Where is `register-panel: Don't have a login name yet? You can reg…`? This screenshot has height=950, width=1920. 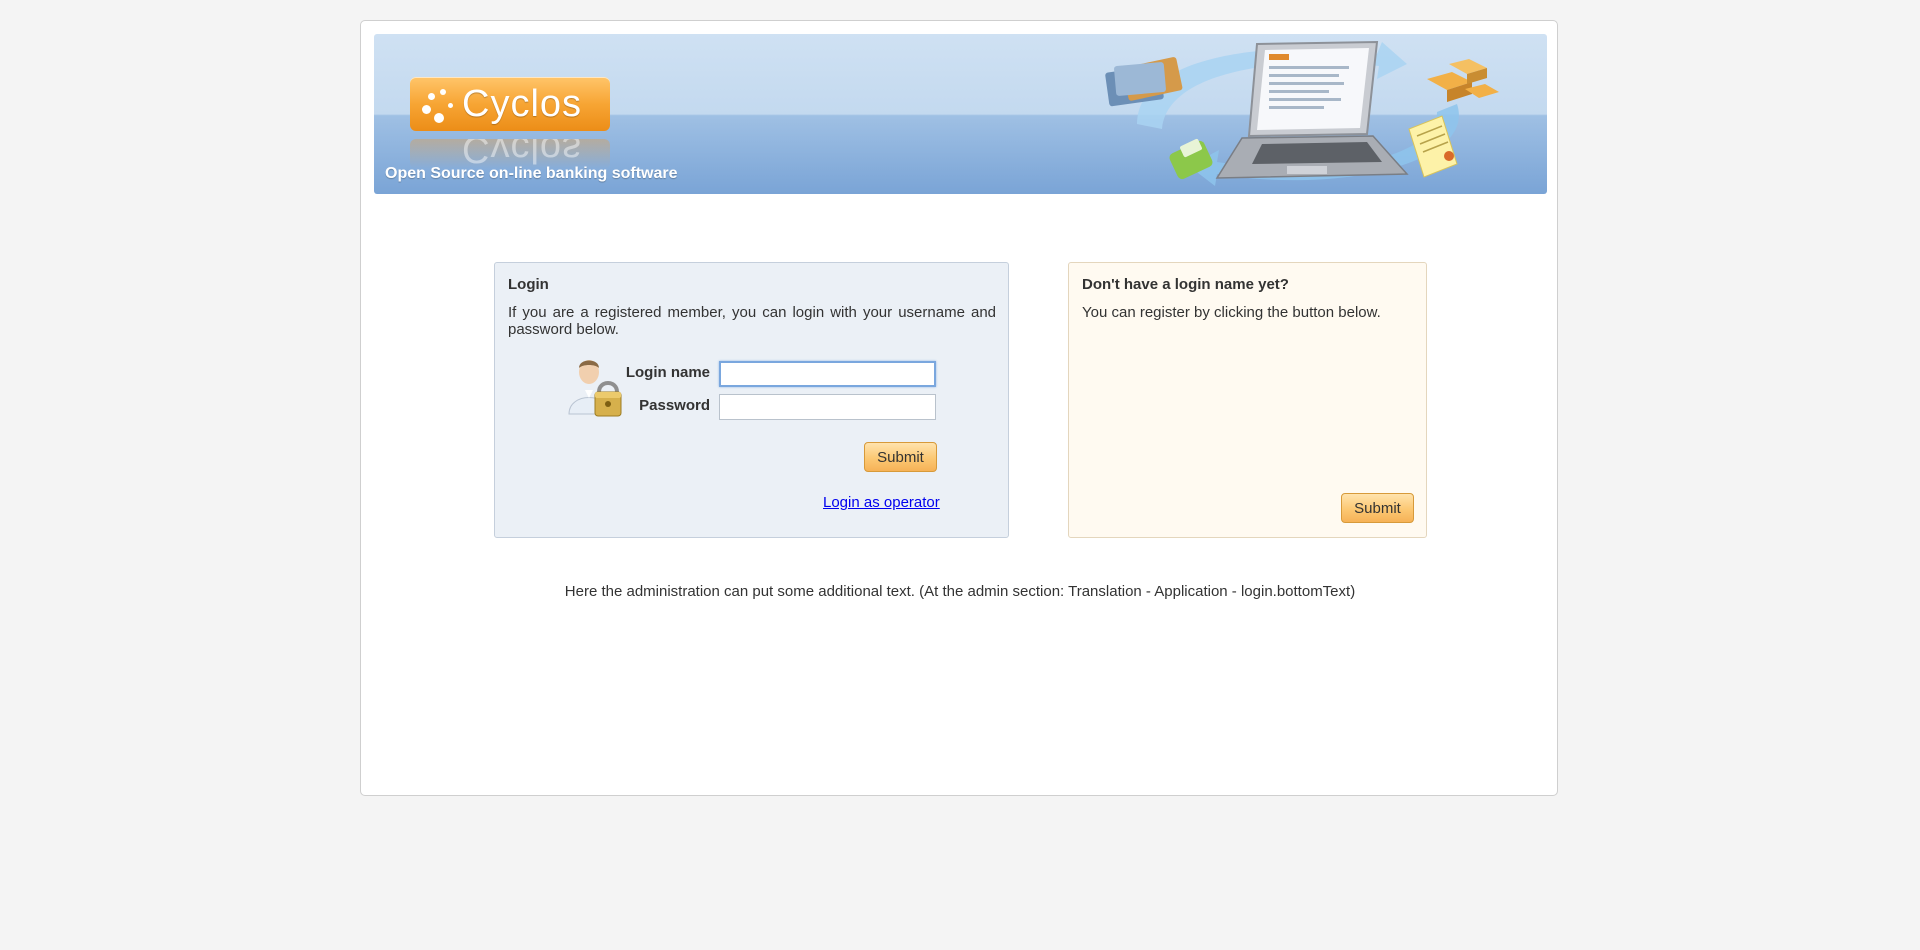
register-panel: Don't have a login name yet? You can reg… is located at coordinates (1247, 400).